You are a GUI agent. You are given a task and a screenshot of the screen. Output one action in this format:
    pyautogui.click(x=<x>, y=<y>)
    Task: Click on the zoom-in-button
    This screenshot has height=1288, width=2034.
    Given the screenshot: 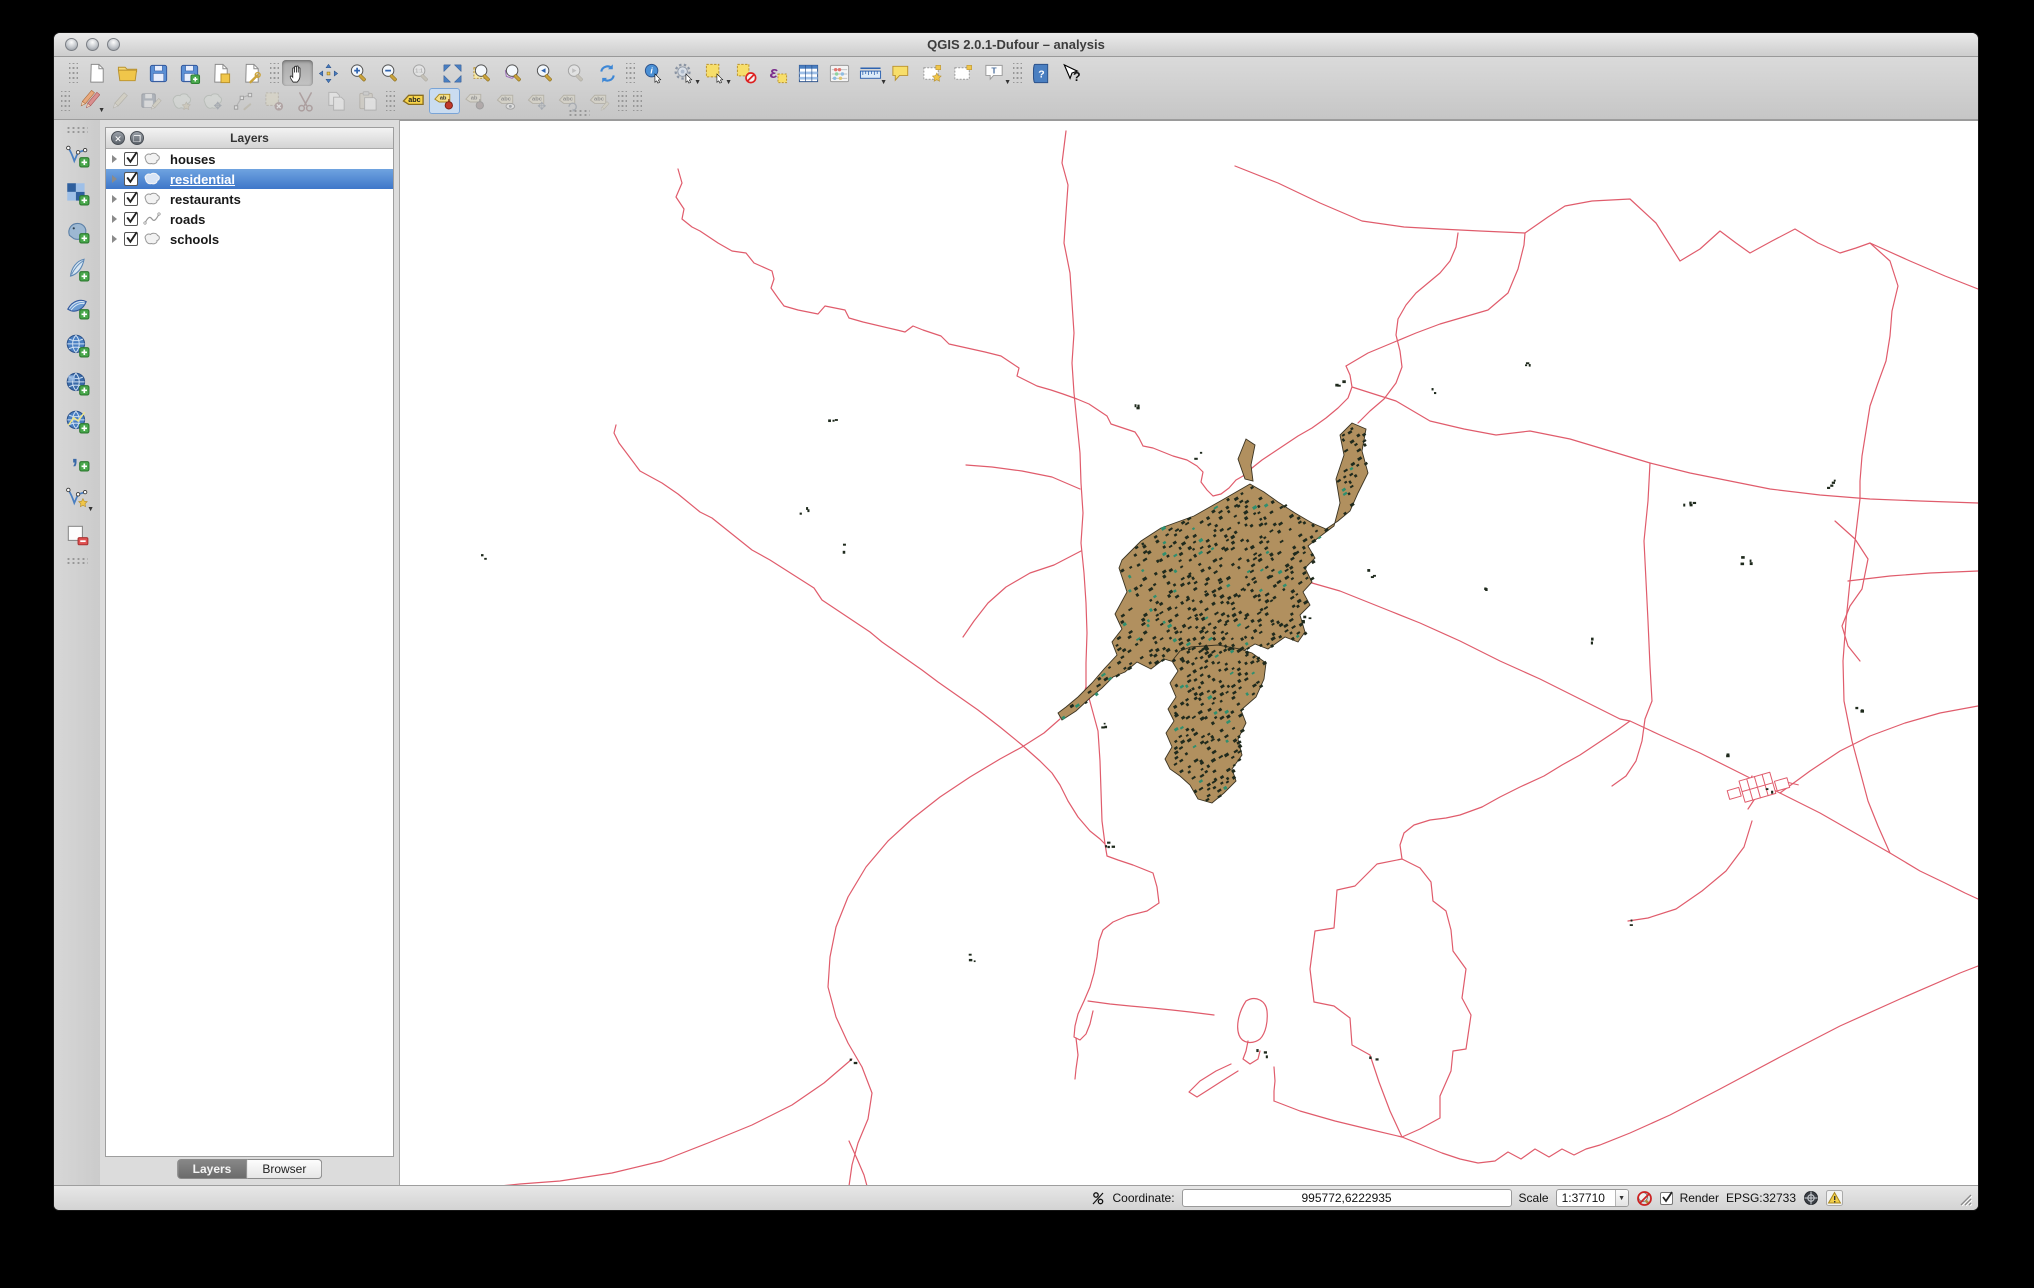 What is the action you would take?
    pyautogui.click(x=359, y=73)
    